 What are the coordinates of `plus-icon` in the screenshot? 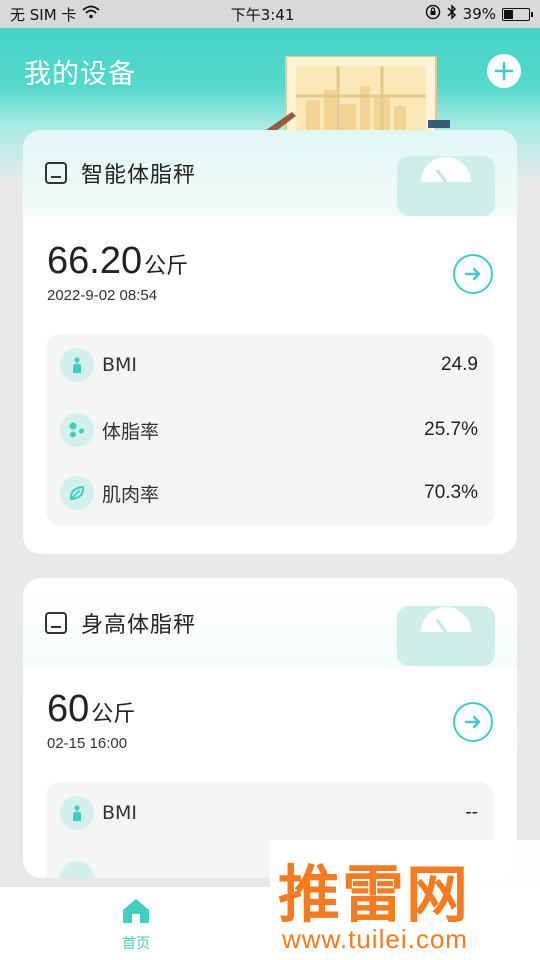 It's located at (504, 71).